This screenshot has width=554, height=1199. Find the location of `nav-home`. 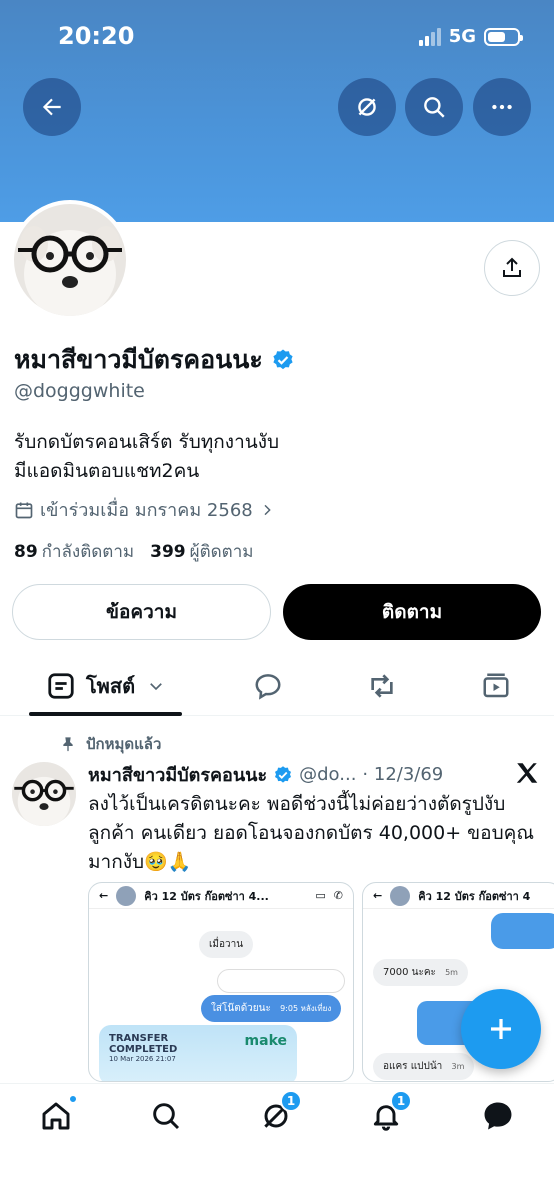

nav-home is located at coordinates (57, 1115).